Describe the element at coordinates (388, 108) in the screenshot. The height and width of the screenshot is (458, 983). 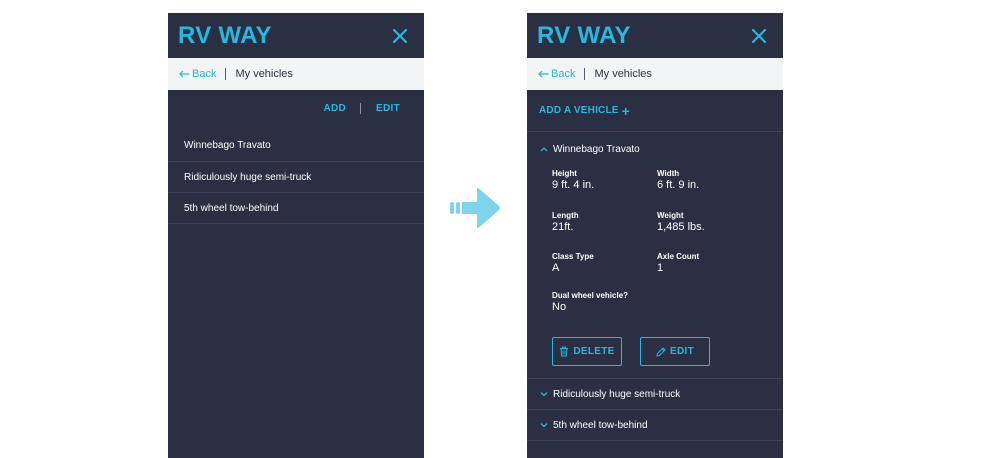
I see `edit-button: EDIT` at that location.